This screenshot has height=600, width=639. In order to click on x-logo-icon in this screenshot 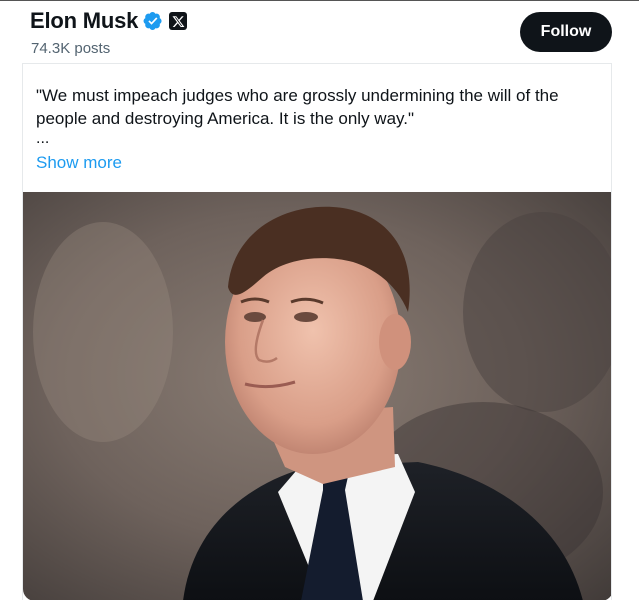, I will do `click(178, 21)`.